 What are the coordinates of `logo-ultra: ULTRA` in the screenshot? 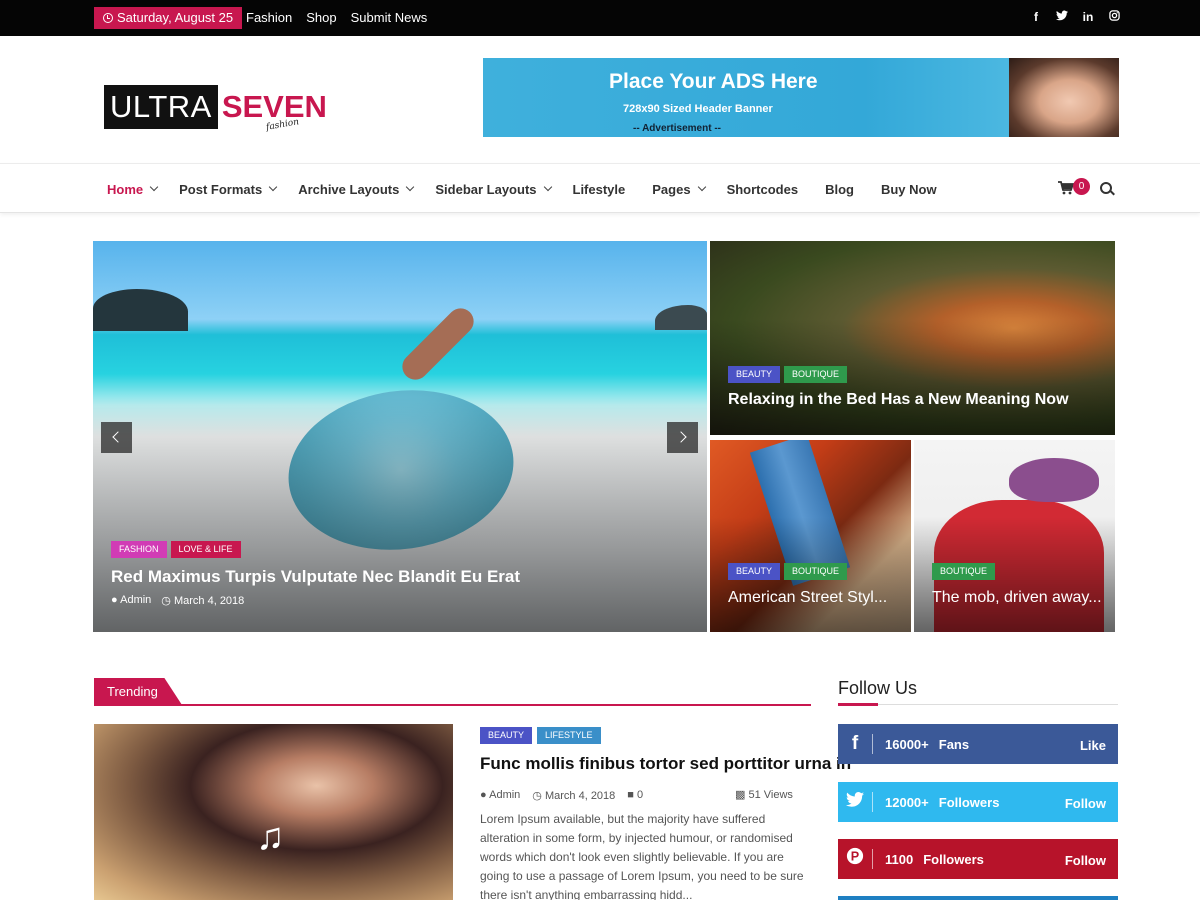 It's located at (161, 107).